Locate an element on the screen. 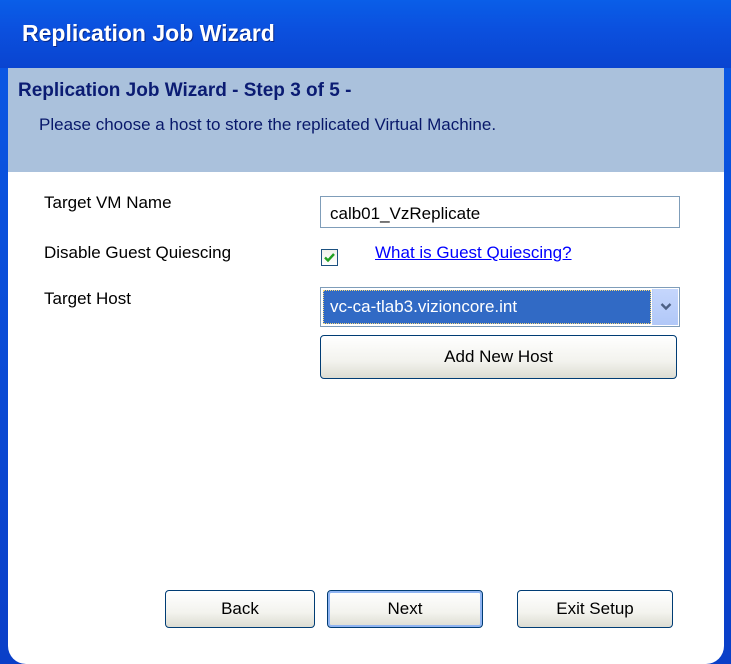  step-title: Replication Job Wizard - Step 3 of 5 - is located at coordinates (185, 90).